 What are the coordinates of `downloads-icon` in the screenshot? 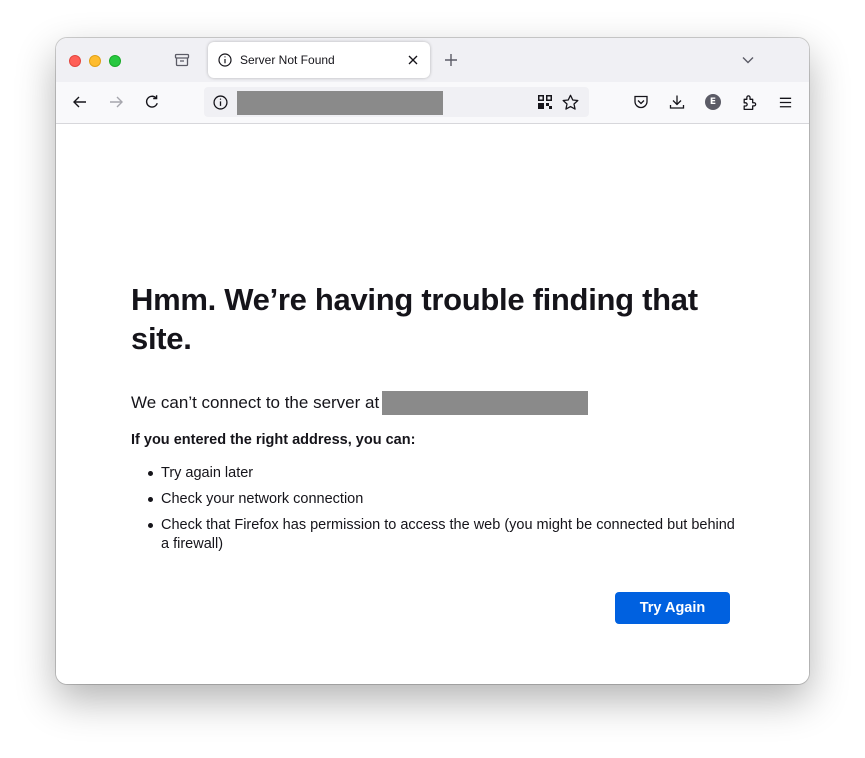 It's located at (677, 102).